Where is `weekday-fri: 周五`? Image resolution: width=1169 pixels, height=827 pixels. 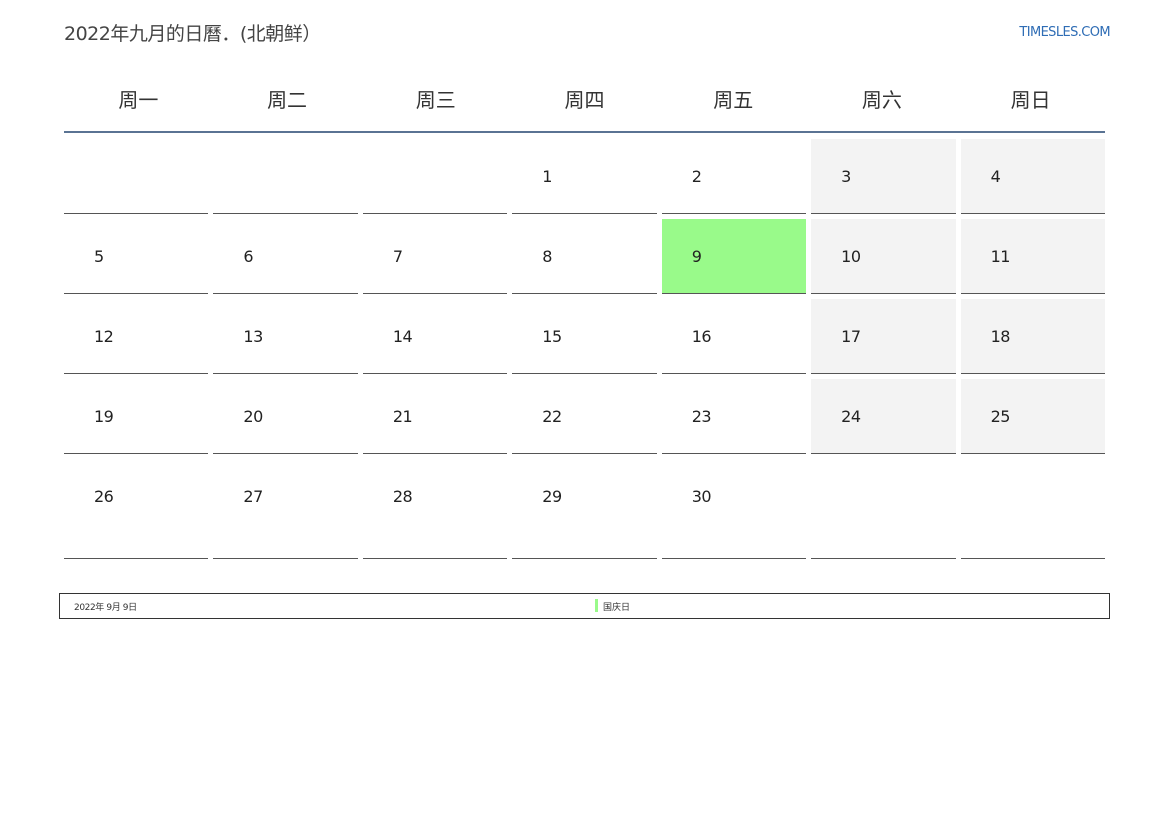 weekday-fri: 周五 is located at coordinates (733, 100).